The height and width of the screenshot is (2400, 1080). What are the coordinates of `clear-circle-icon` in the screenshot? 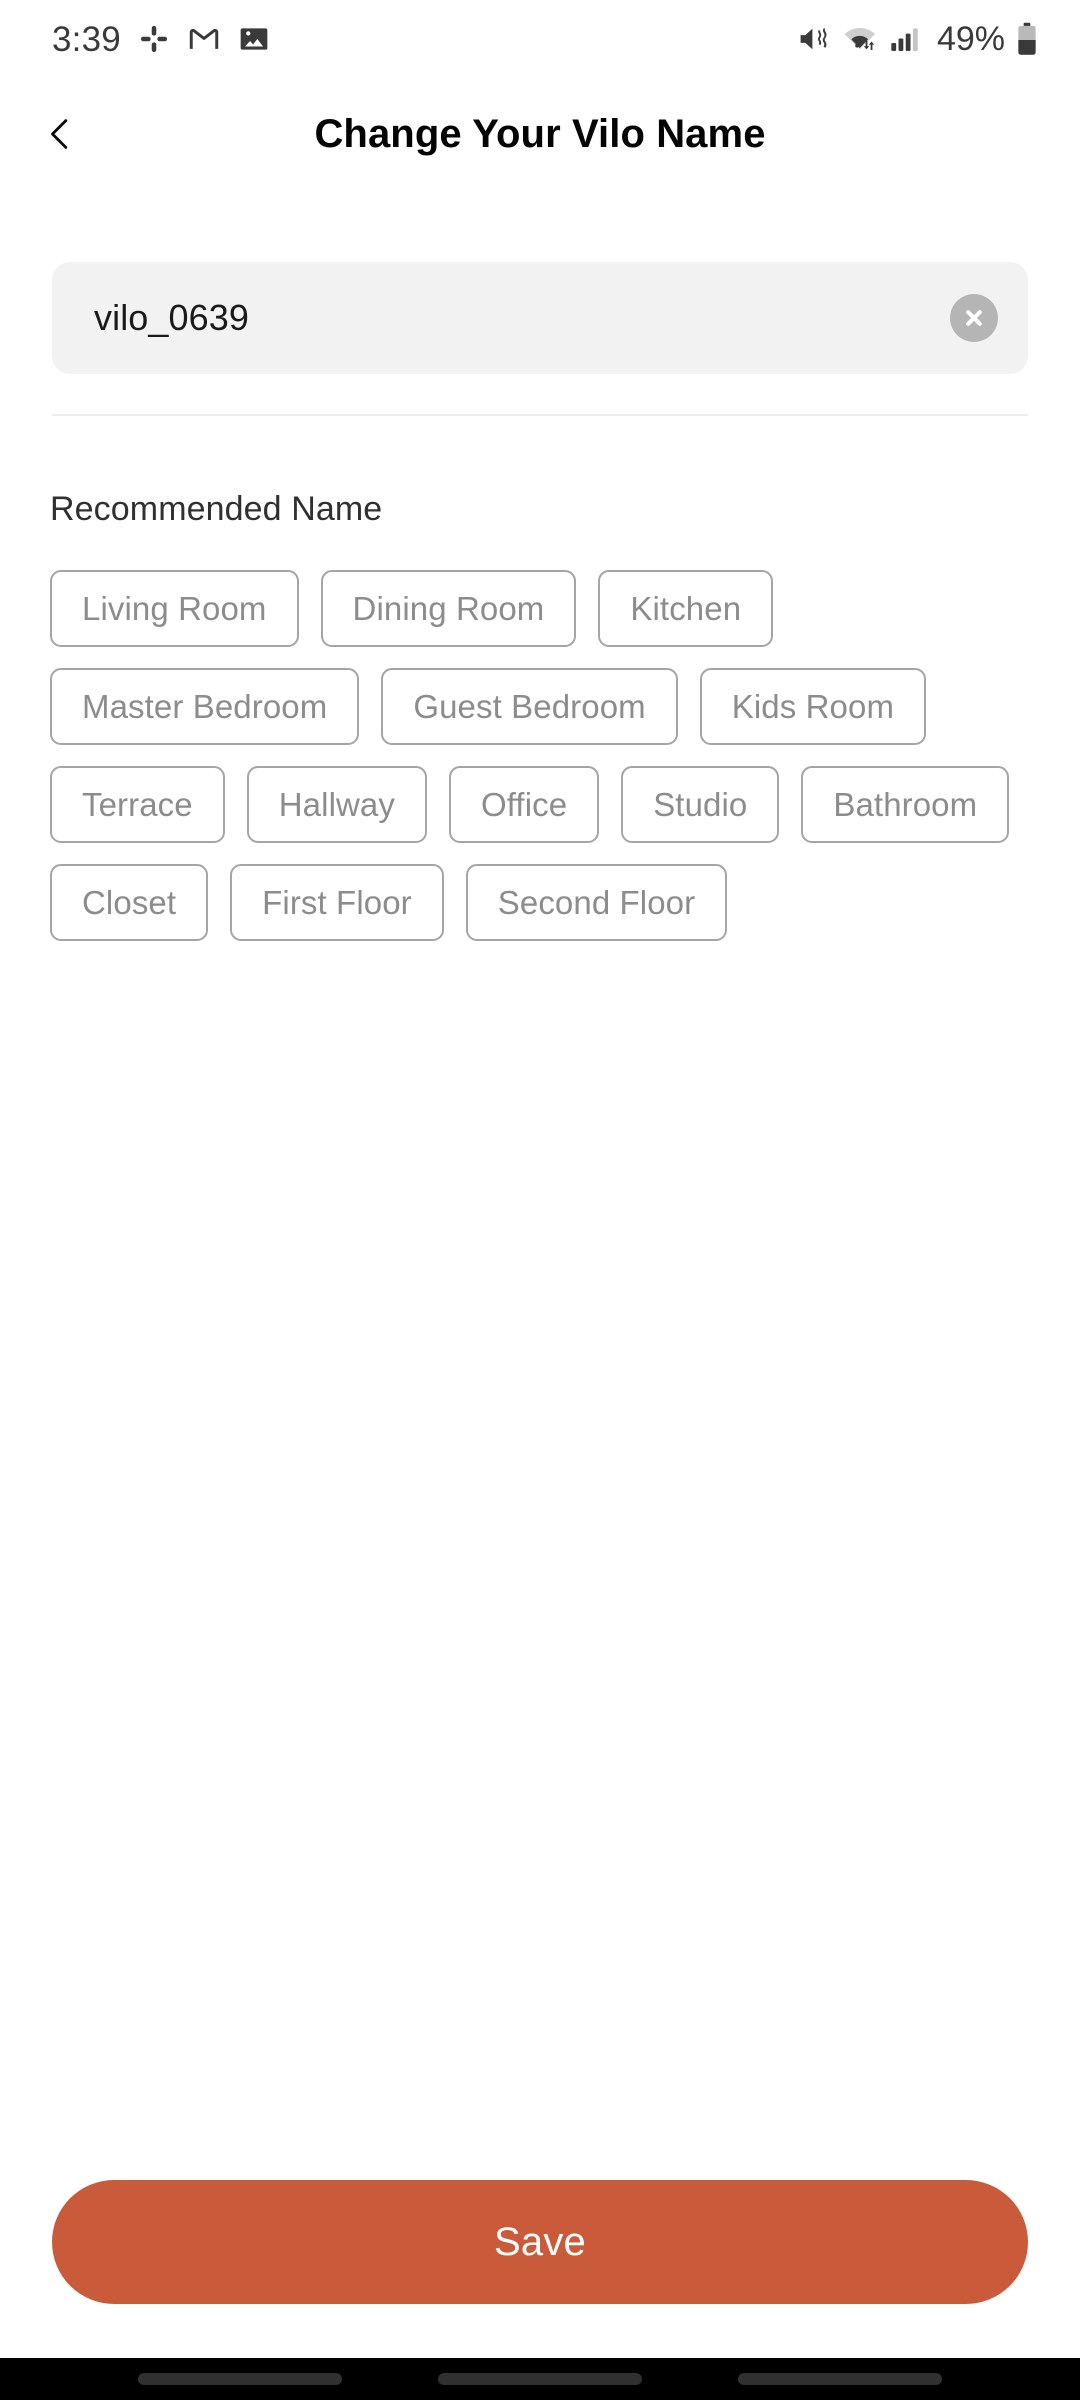 It's located at (974, 318).